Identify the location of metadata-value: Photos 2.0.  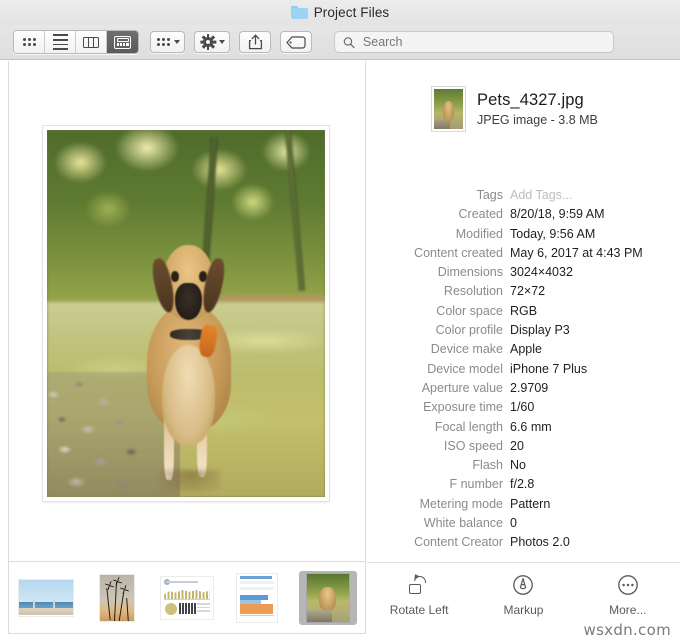
(540, 542).